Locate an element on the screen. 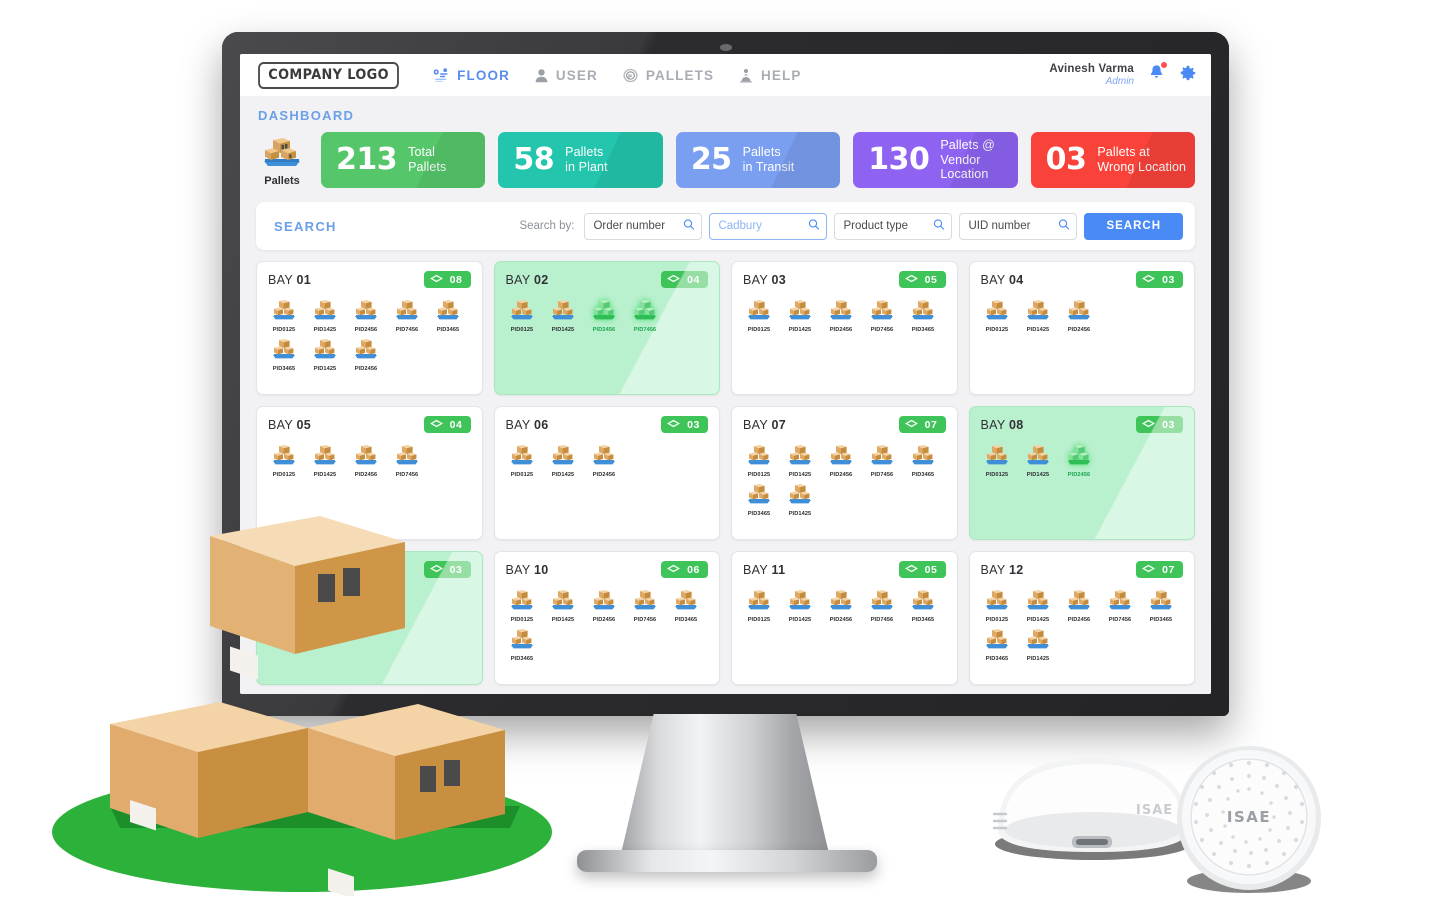  search-input-uid-number-value: UID number is located at coordinates (999, 226).